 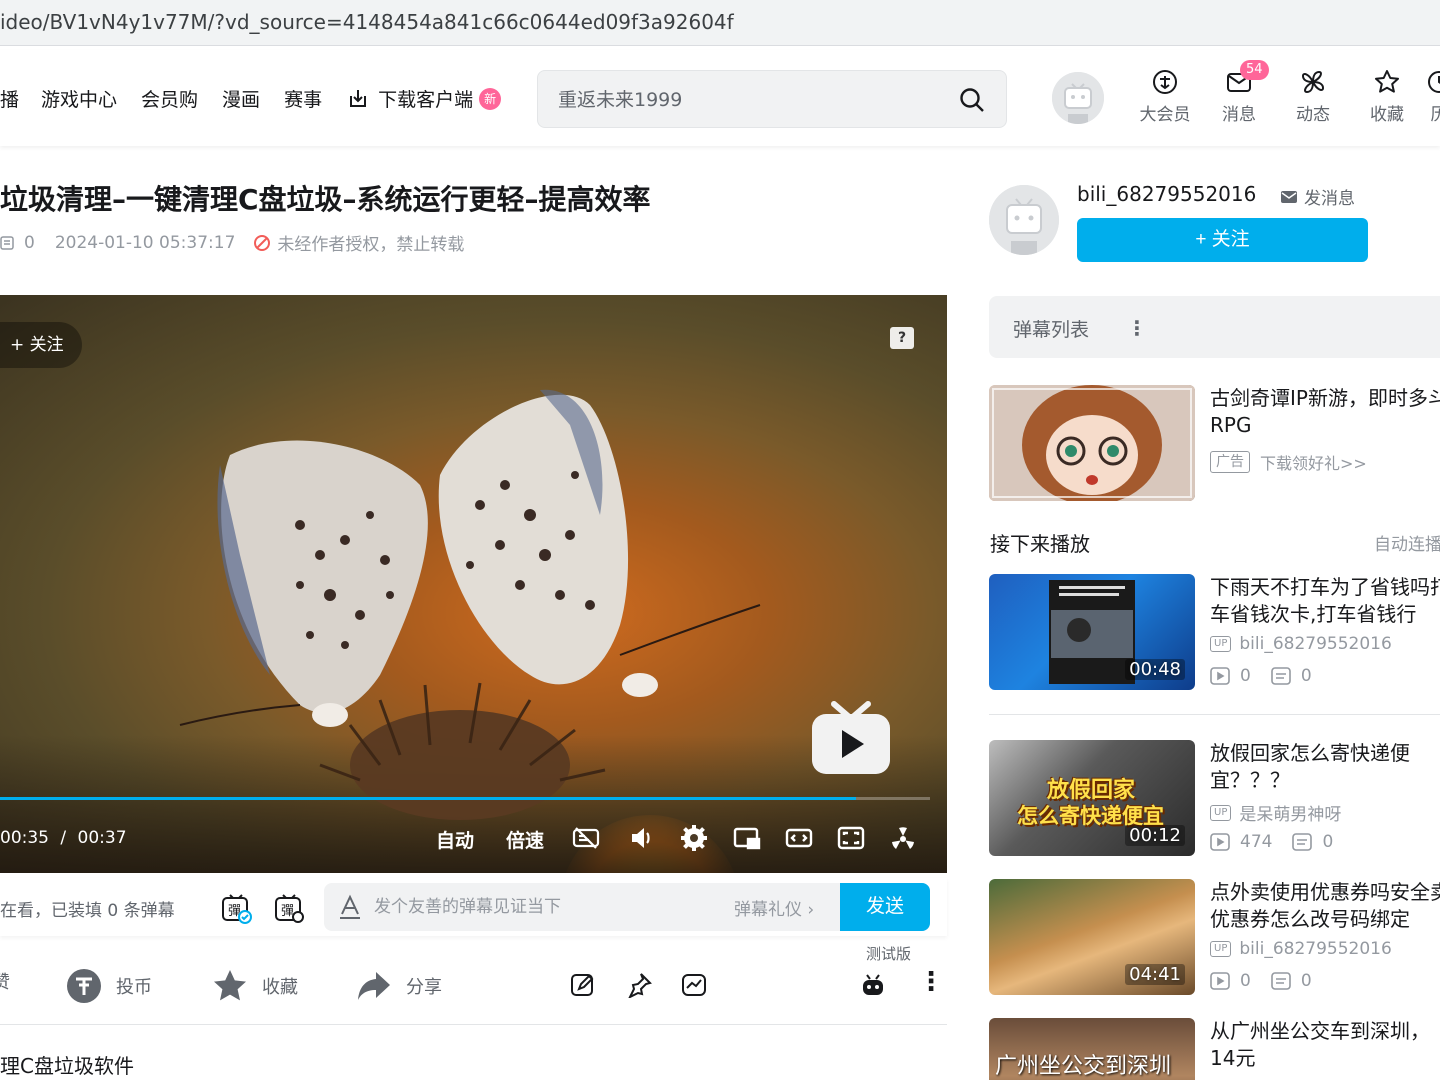 I want to click on recommendation-author: UP 是呆萌男神呀, so click(x=1275, y=812).